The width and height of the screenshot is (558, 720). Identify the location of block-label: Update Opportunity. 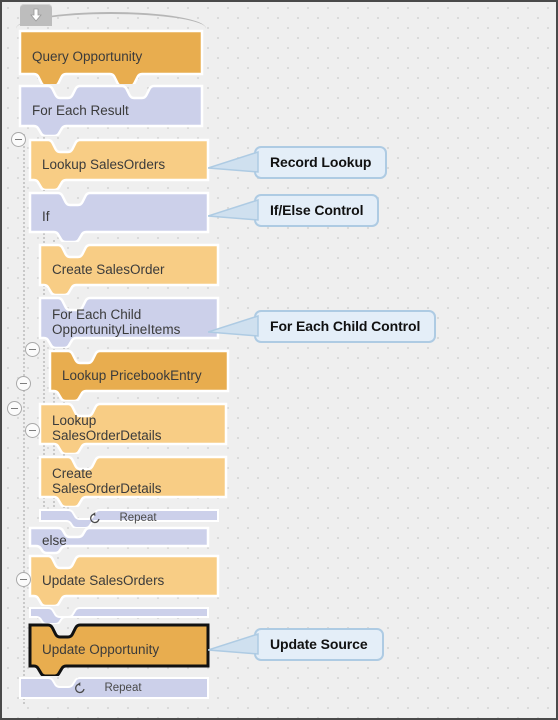
(101, 649).